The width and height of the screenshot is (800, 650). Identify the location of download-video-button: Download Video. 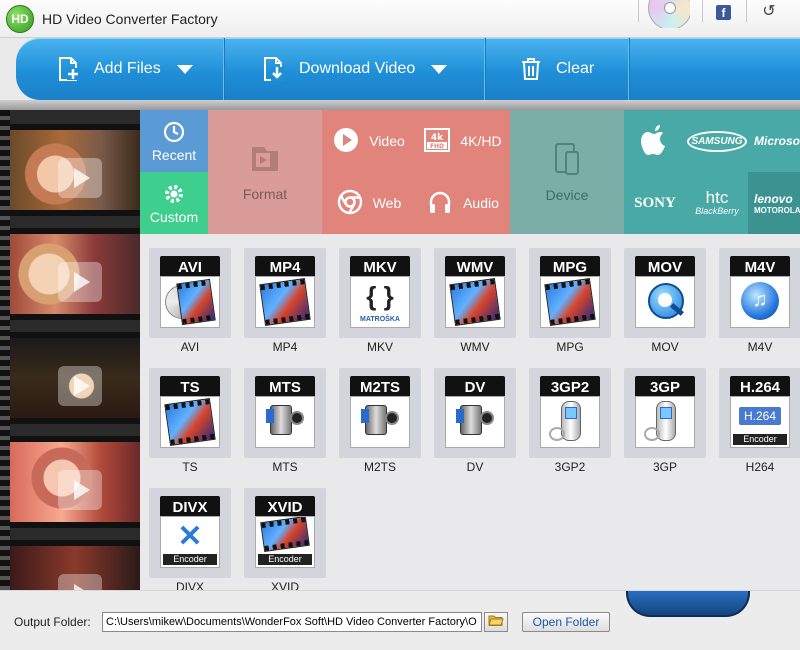
(354, 69).